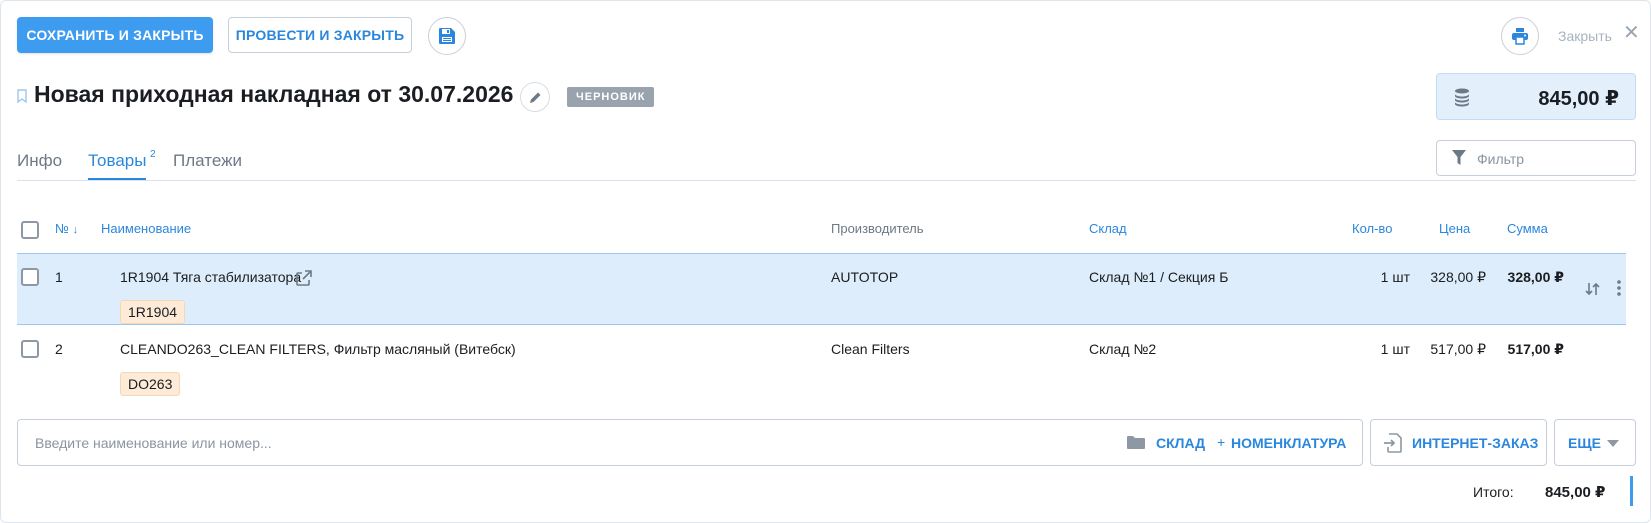 Image resolution: width=1651 pixels, height=523 pixels. What do you see at coordinates (75, 230) in the screenshot?
I see `sort-desc-icon: ↓` at bounding box center [75, 230].